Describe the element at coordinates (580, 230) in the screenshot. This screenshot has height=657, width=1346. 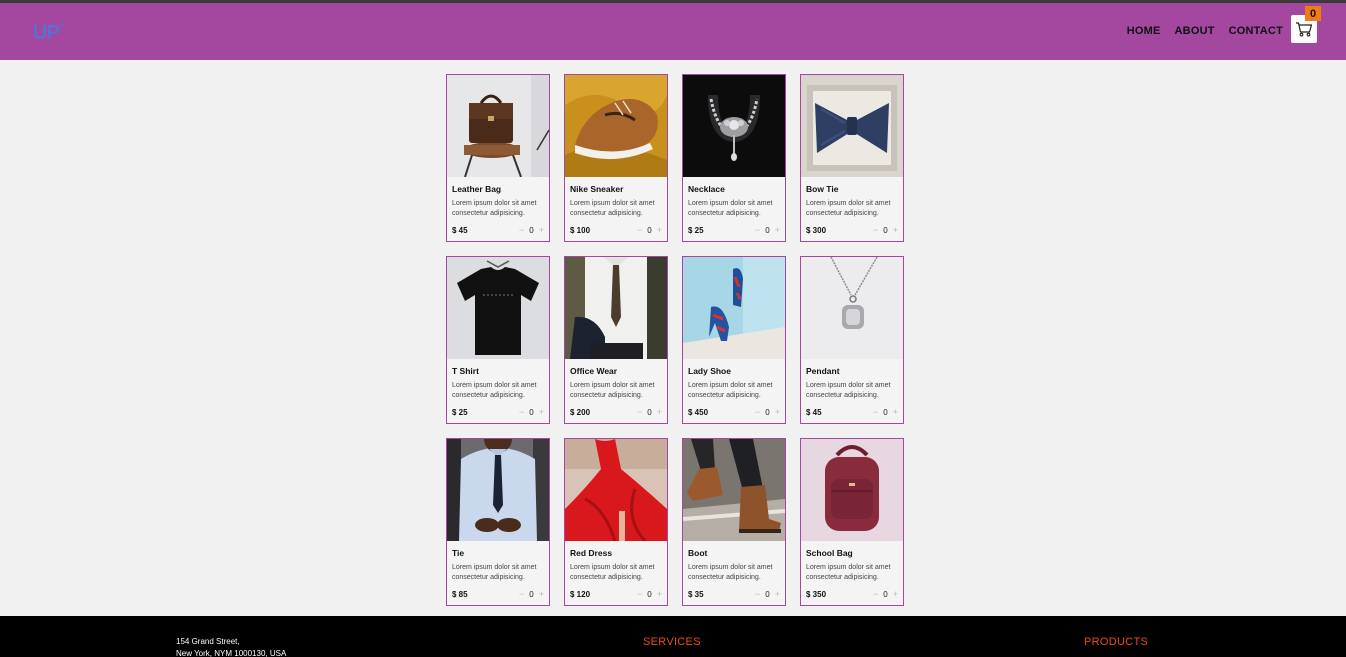
I see `product-price: $ 100` at that location.